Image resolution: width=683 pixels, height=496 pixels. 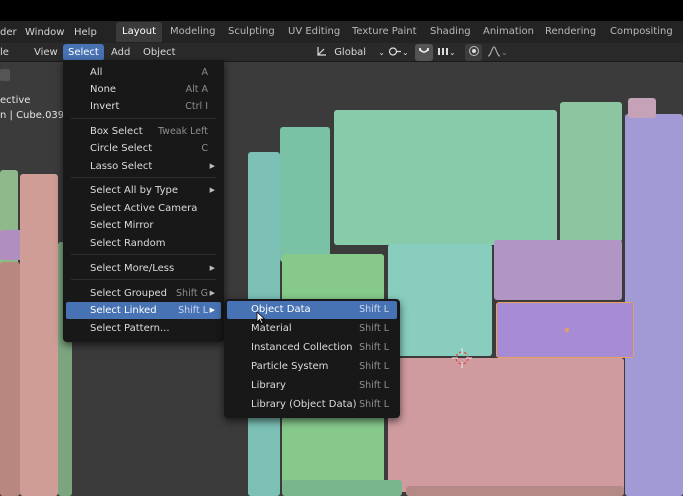 I want to click on menu-item-all: All A, so click(x=143, y=72).